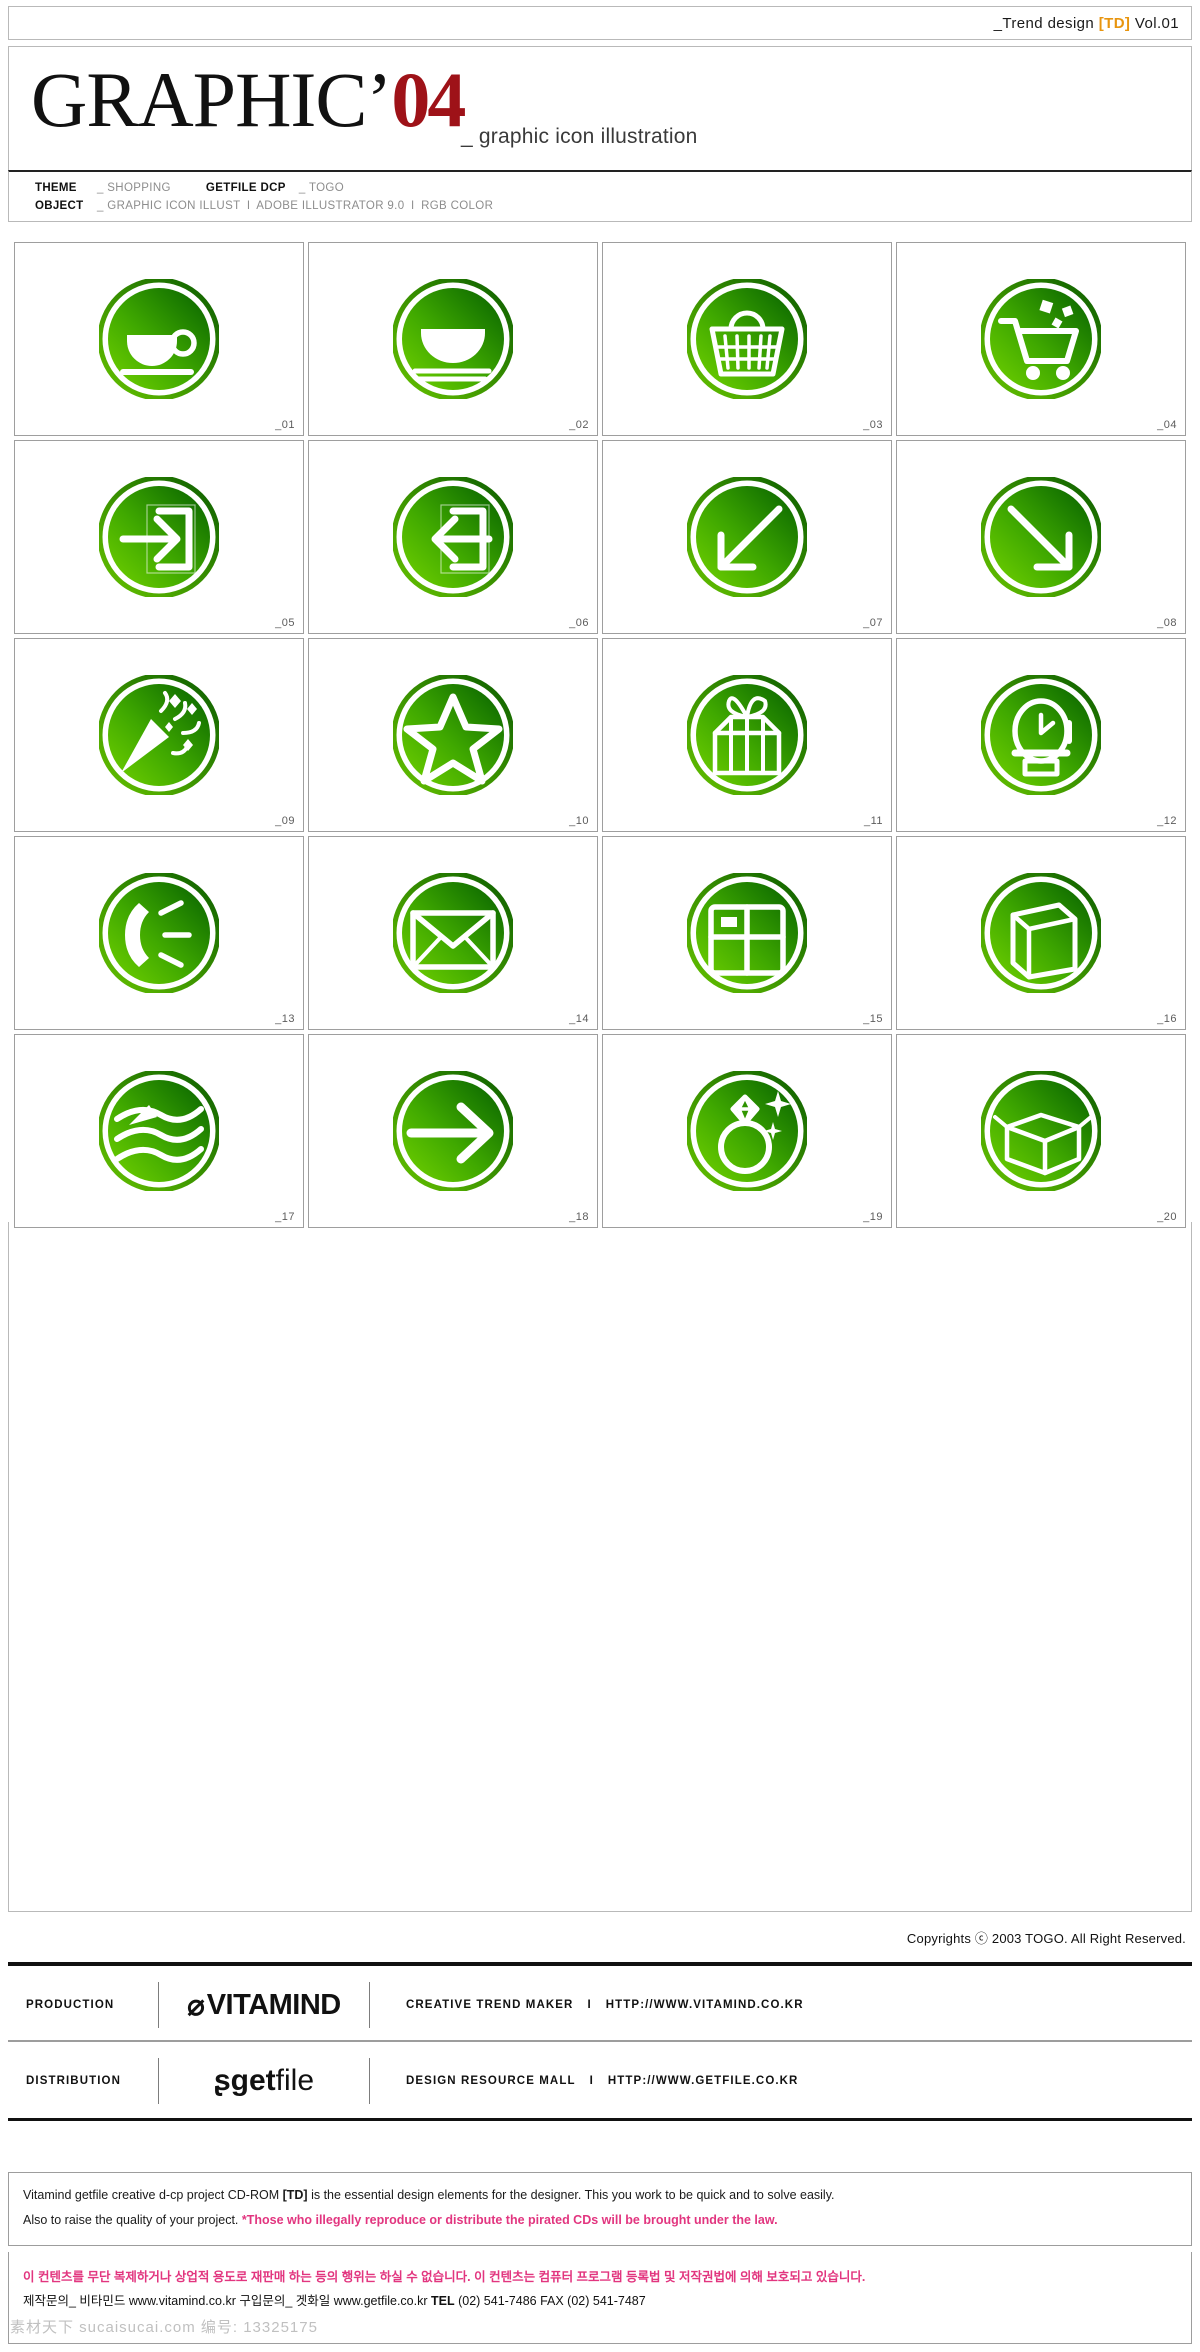 The width and height of the screenshot is (1200, 2352). What do you see at coordinates (245, 188) in the screenshot?
I see `theme-value-2: GETFILE DCP` at bounding box center [245, 188].